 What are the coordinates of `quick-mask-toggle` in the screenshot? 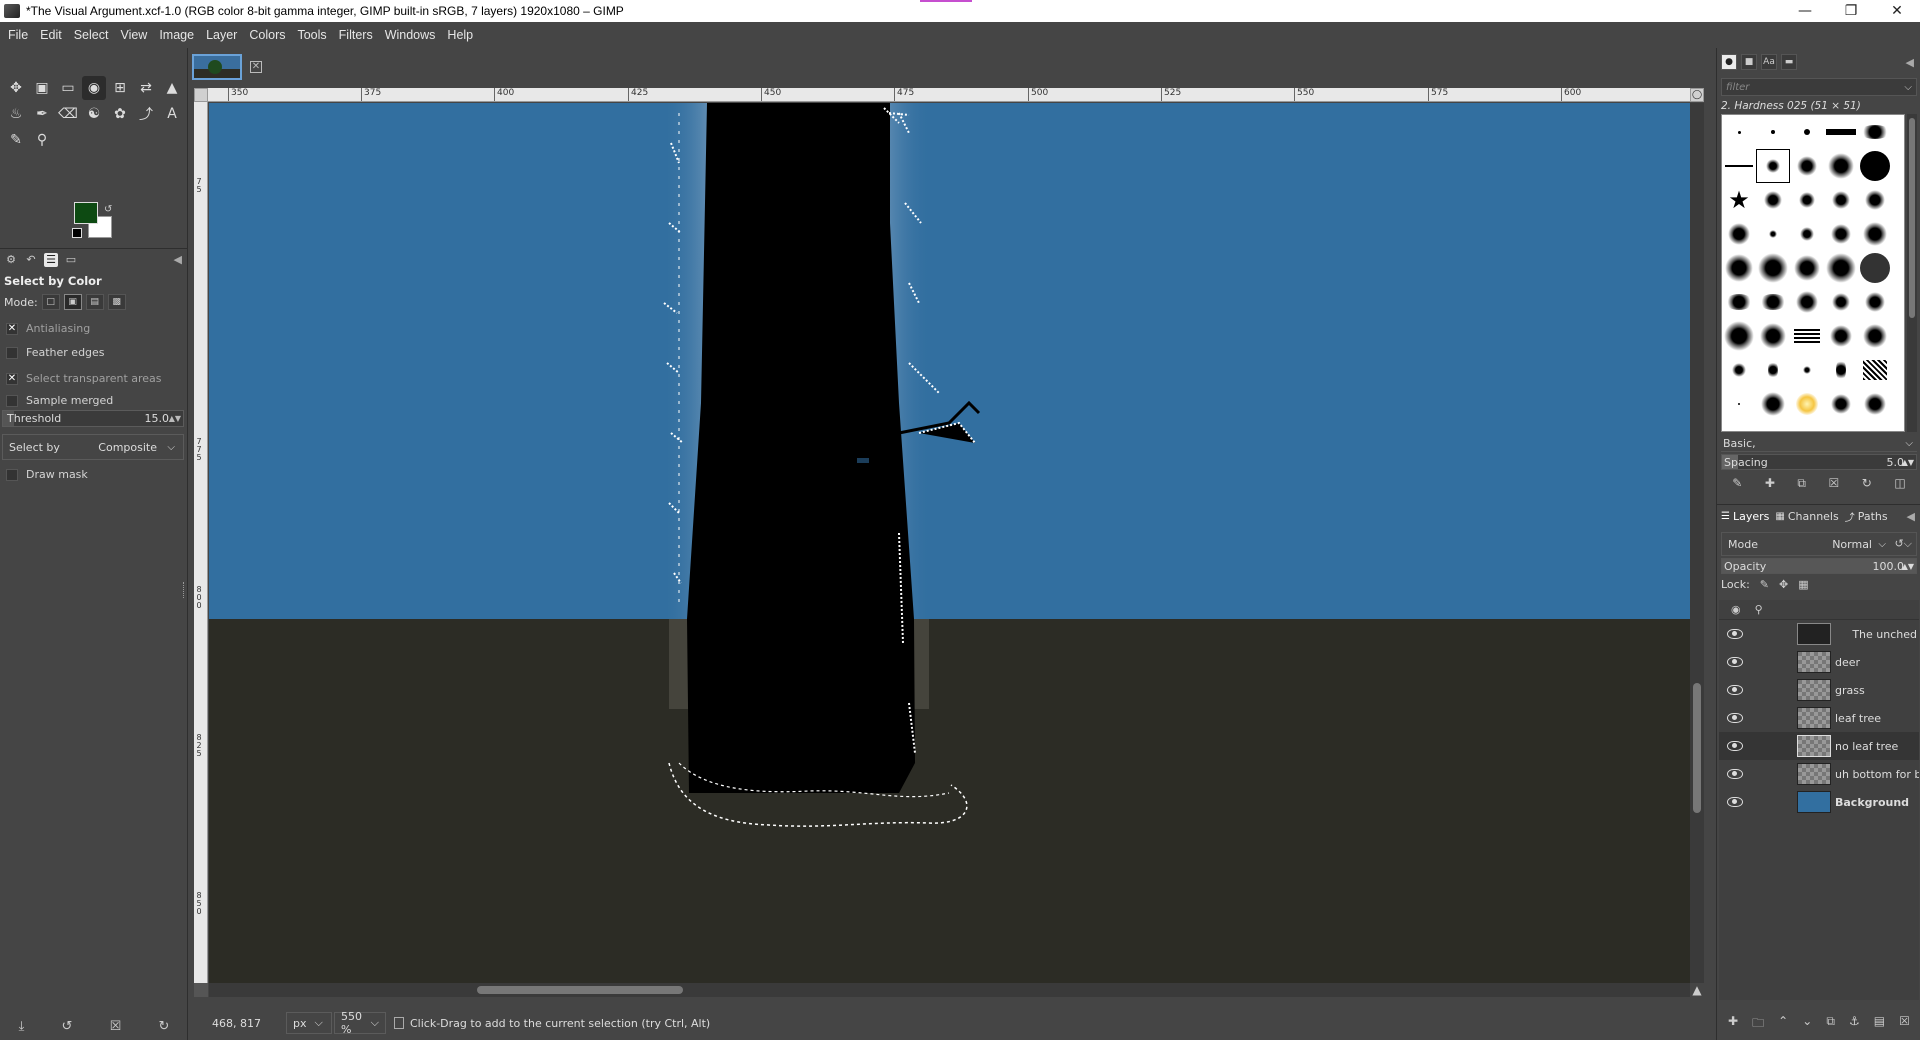 It's located at (201, 990).